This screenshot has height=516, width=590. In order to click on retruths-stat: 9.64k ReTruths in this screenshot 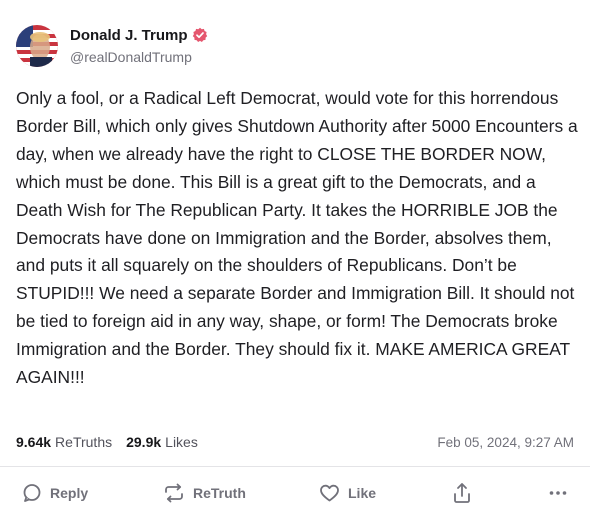, I will do `click(64, 442)`.